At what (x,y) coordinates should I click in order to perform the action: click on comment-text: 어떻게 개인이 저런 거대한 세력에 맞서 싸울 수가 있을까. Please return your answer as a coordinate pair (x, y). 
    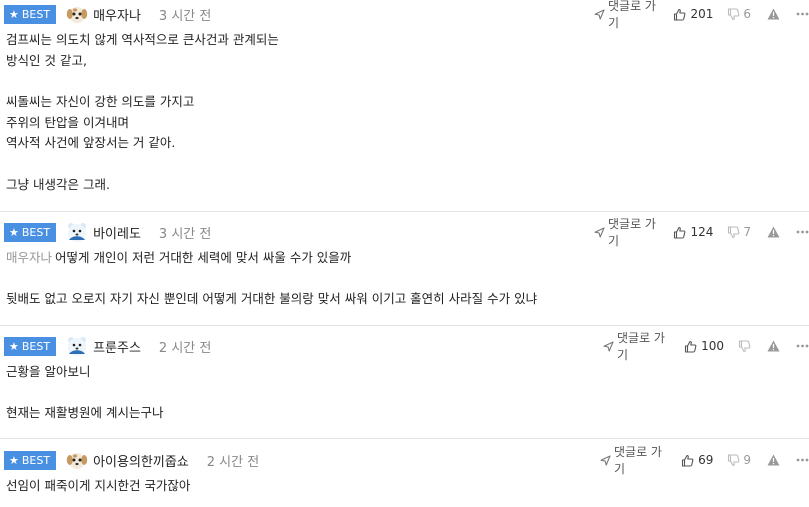
    Looking at the image, I should click on (203, 257).